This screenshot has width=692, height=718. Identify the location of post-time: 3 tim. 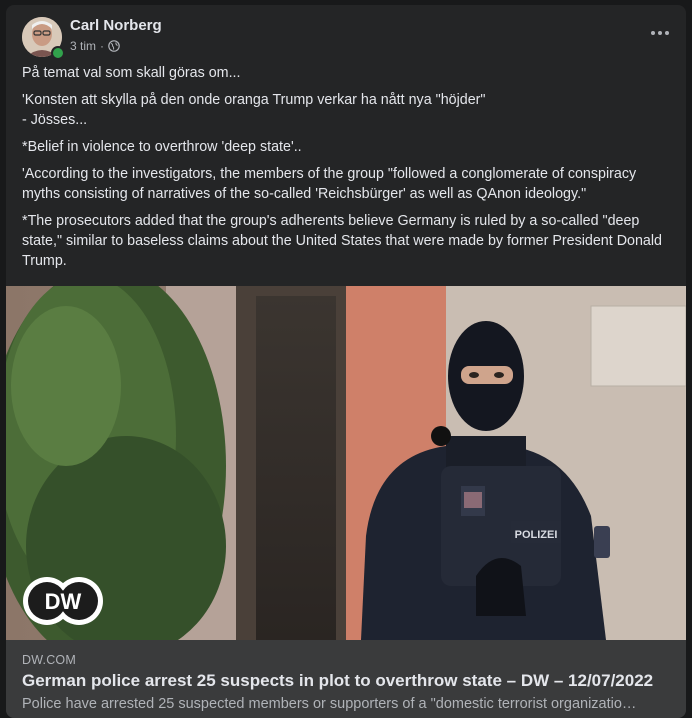
(83, 46).